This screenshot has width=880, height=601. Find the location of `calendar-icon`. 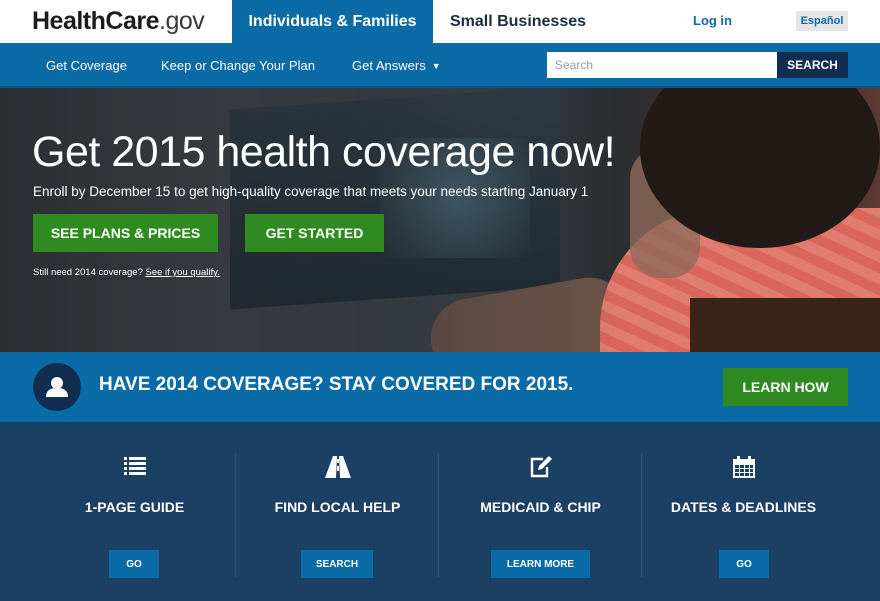

calendar-icon is located at coordinates (743, 467).